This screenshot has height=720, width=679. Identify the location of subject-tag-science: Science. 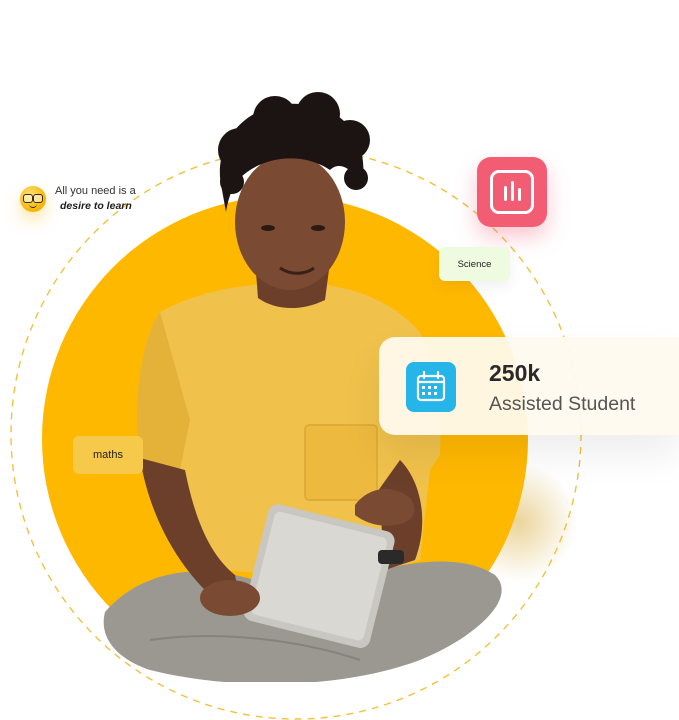
(474, 264).